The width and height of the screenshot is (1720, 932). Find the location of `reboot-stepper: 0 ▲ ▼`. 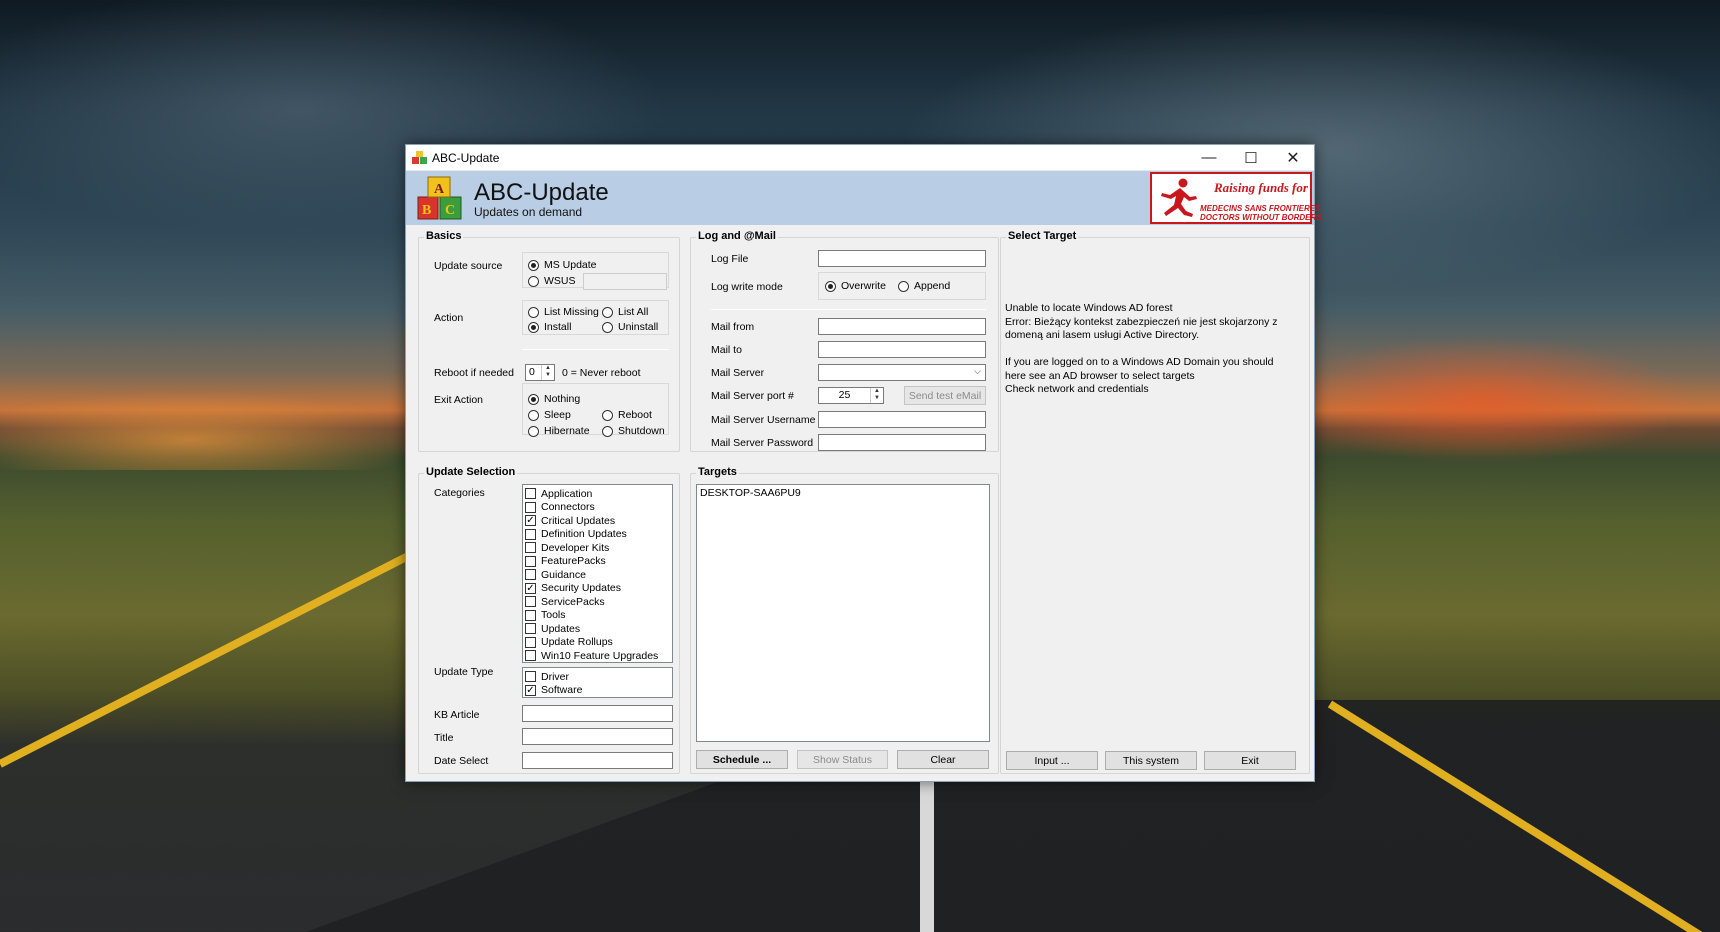

reboot-stepper: 0 ▲ ▼ is located at coordinates (540, 372).